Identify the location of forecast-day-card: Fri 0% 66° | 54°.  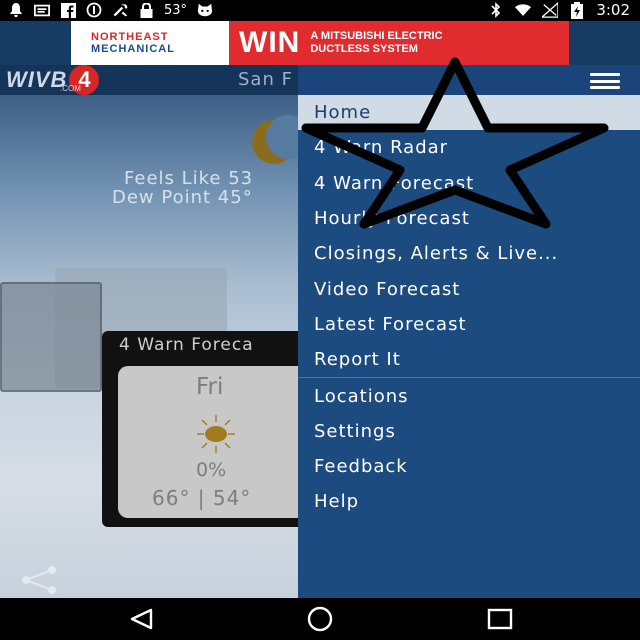
(218, 442).